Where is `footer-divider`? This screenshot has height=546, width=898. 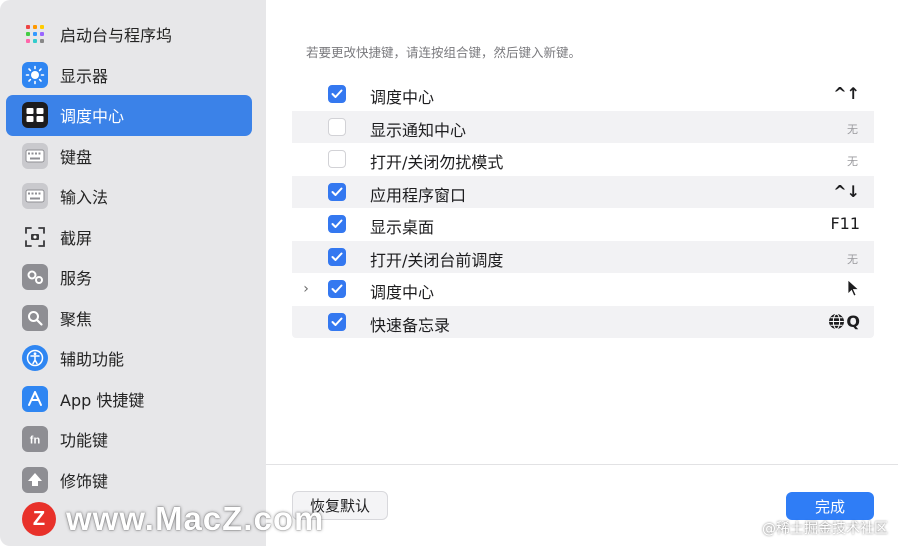 footer-divider is located at coordinates (582, 464).